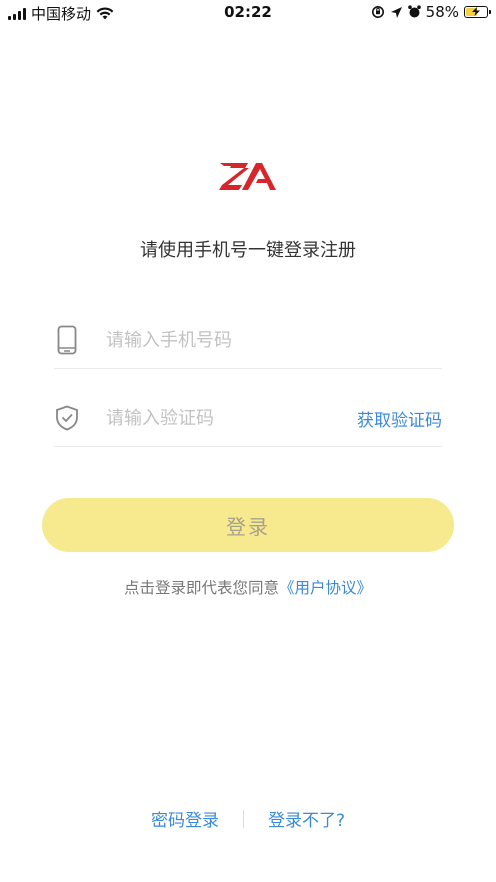  I want to click on login-button: 登录, so click(248, 525).